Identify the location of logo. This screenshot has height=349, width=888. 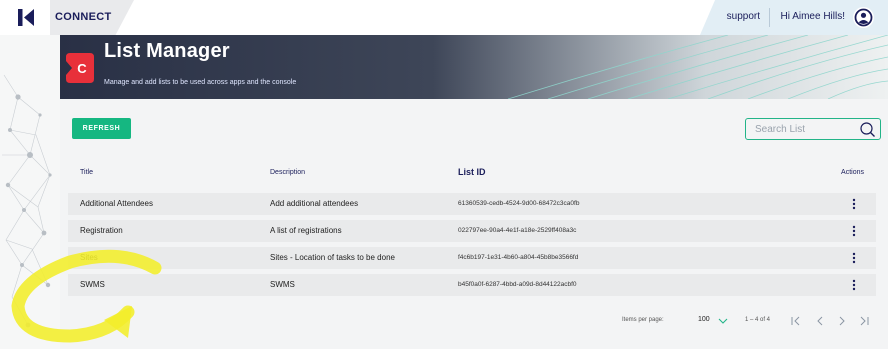
(25, 17).